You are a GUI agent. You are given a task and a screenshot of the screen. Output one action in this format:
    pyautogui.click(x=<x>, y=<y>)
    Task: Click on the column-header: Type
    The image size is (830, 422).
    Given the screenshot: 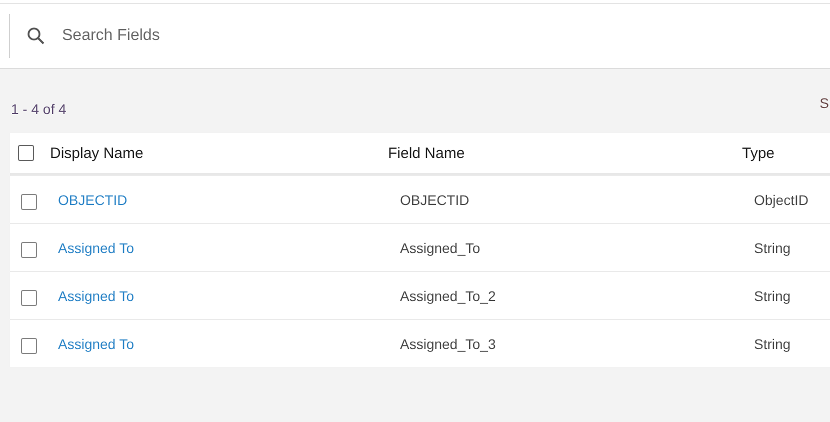 What is the action you would take?
    pyautogui.click(x=758, y=153)
    